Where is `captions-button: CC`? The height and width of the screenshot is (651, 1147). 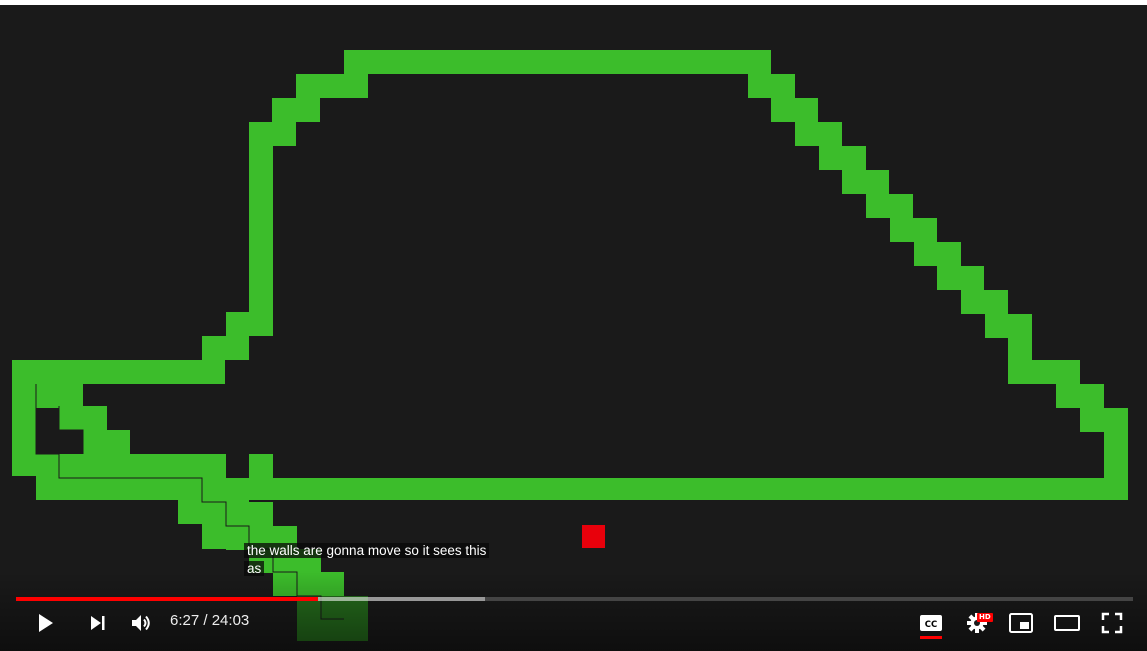
captions-button: CC is located at coordinates (931, 623).